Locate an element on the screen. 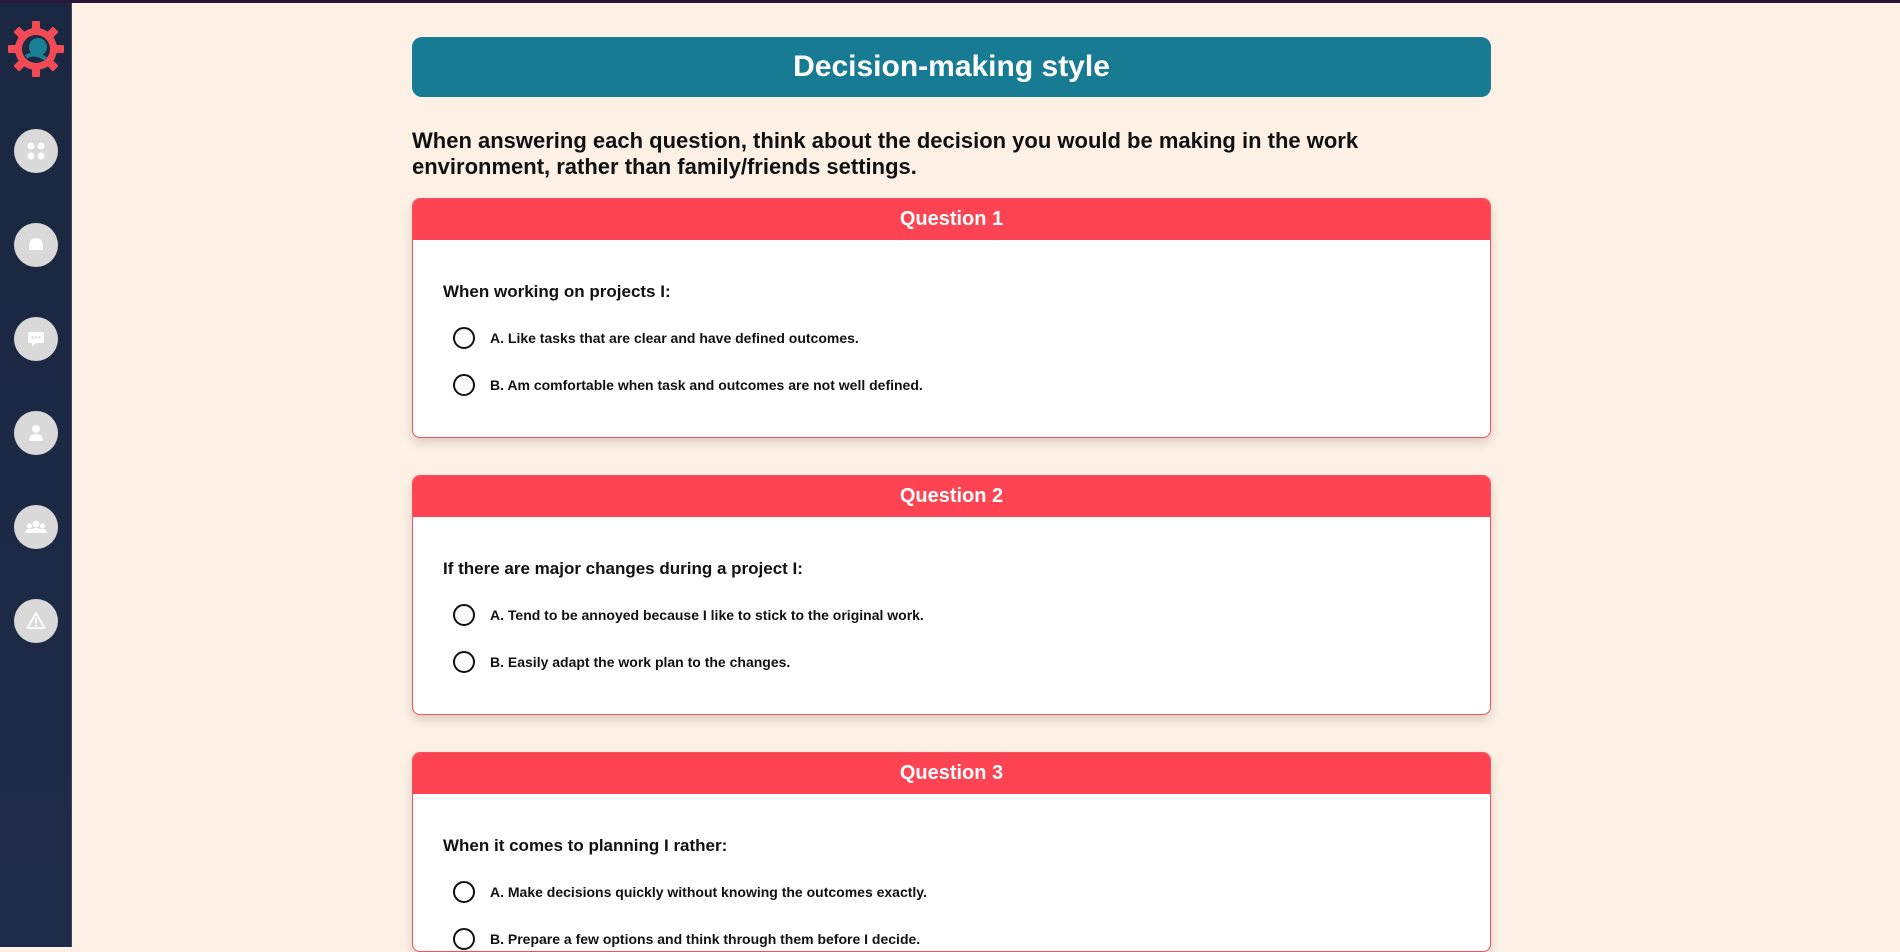  question-text: When it comes to planning I rather: is located at coordinates (585, 845).